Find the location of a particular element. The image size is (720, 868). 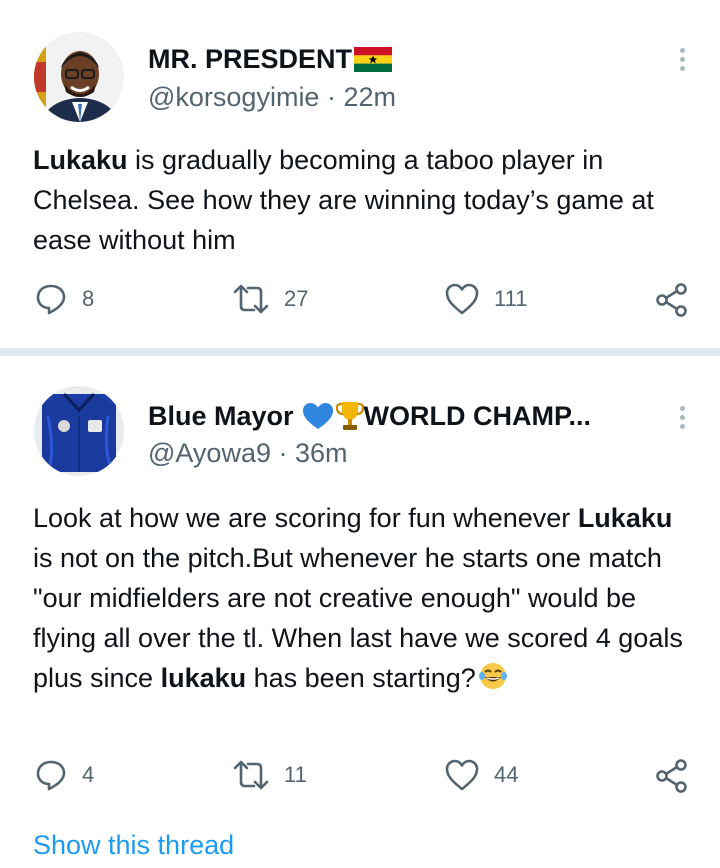

reply-button: 4 is located at coordinates (64, 775).